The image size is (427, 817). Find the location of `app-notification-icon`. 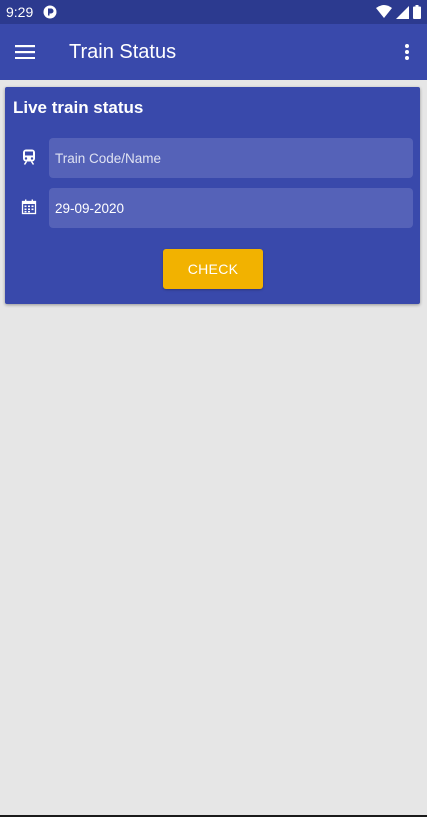

app-notification-icon is located at coordinates (50, 12).